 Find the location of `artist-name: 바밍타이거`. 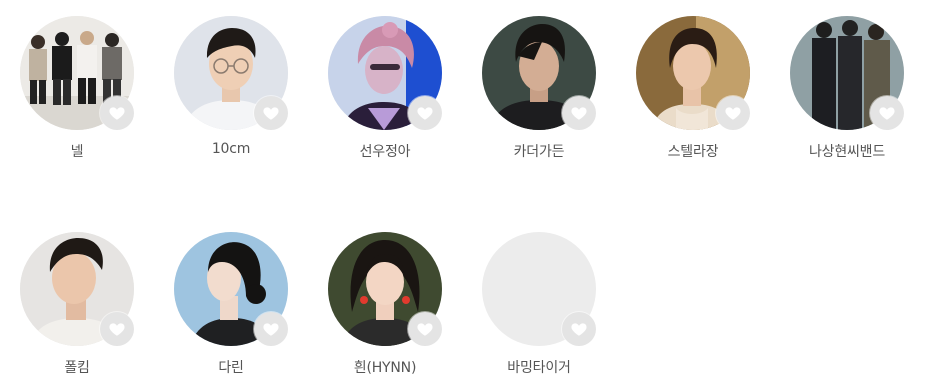

artist-name: 바밍타이거 is located at coordinates (539, 367).